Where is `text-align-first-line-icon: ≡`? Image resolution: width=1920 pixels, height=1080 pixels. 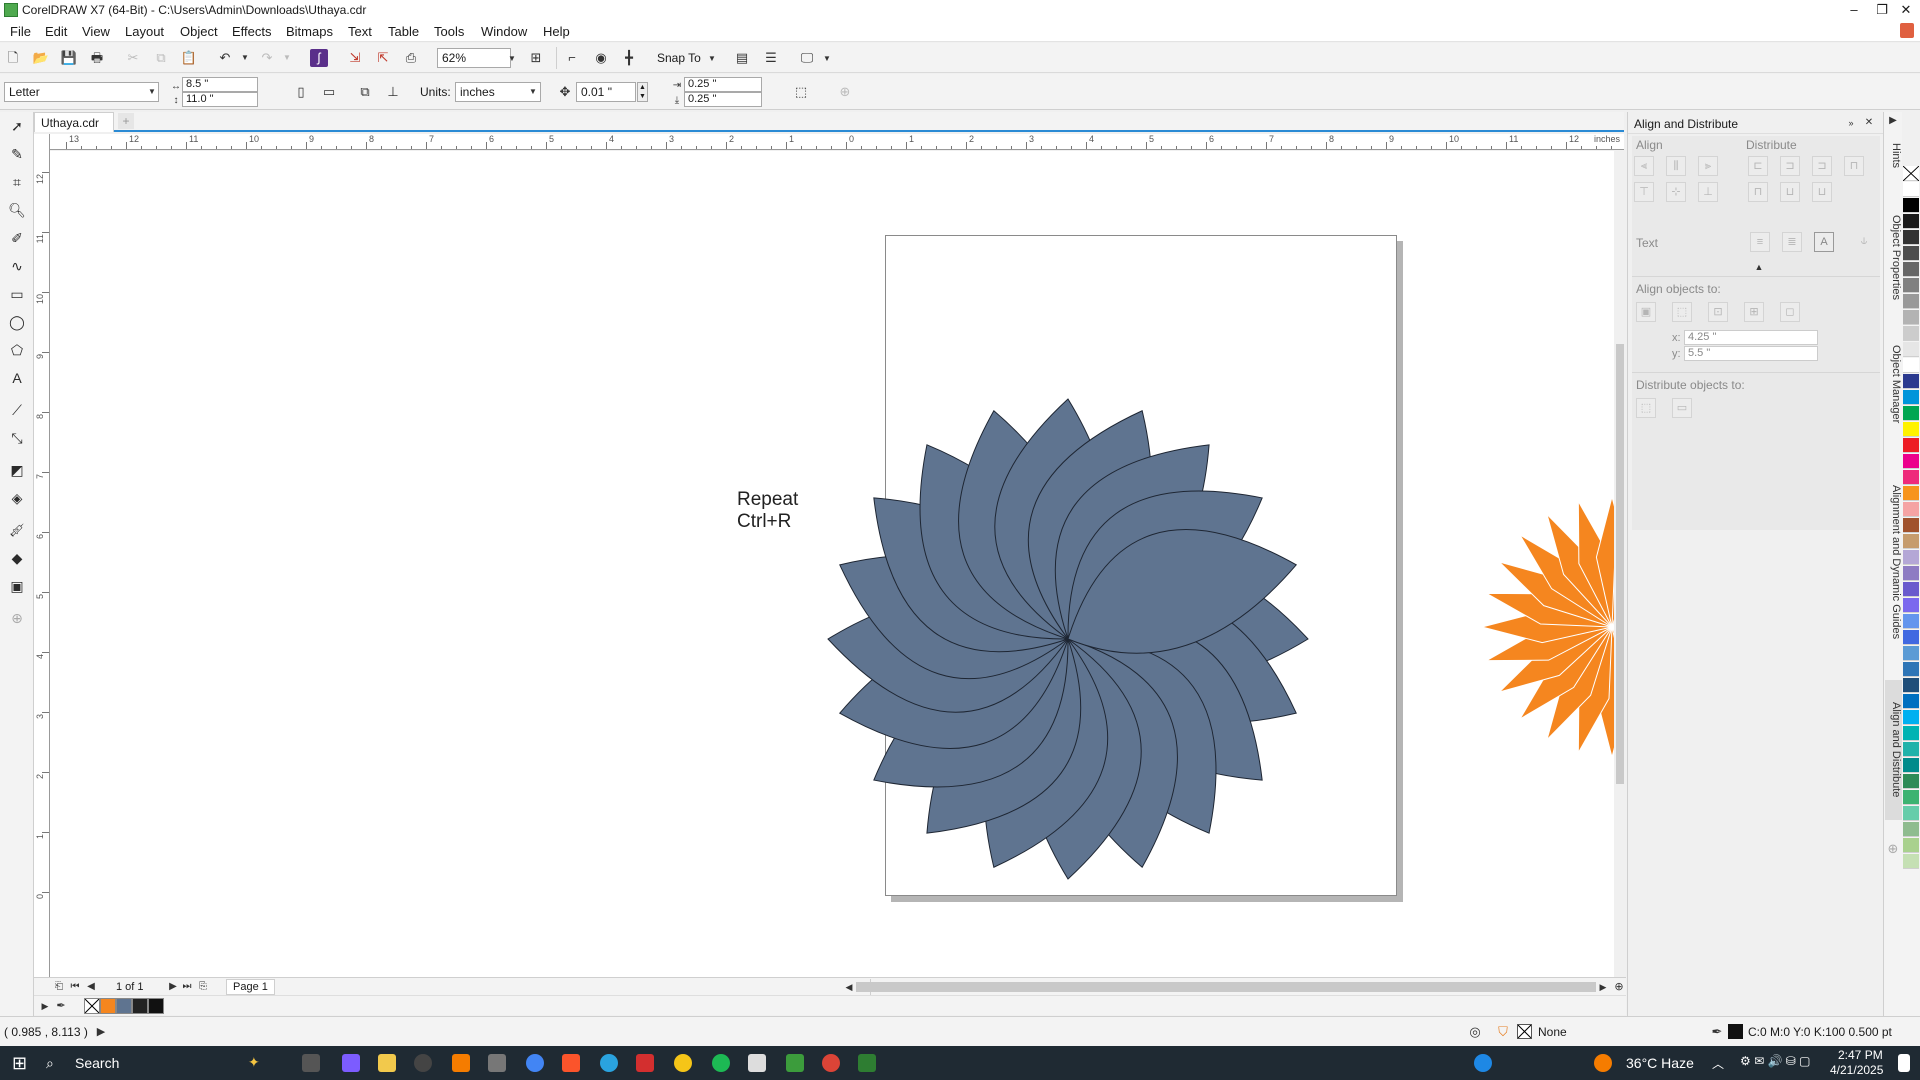 text-align-first-line-icon: ≡ is located at coordinates (1760, 242).